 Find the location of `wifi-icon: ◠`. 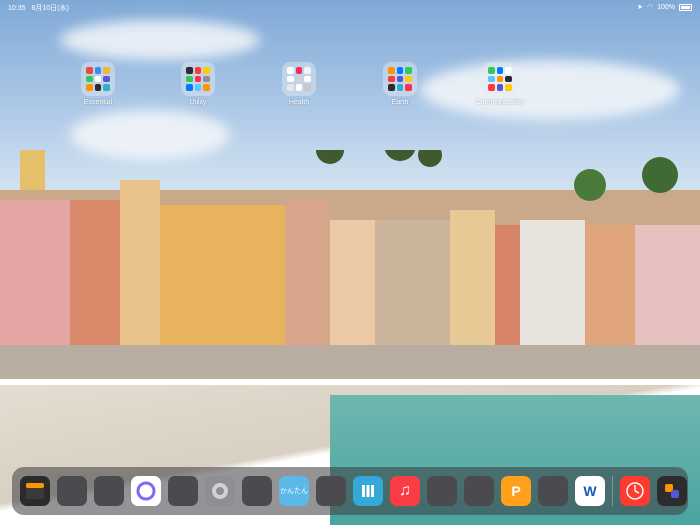

wifi-icon: ◠ is located at coordinates (650, 7).